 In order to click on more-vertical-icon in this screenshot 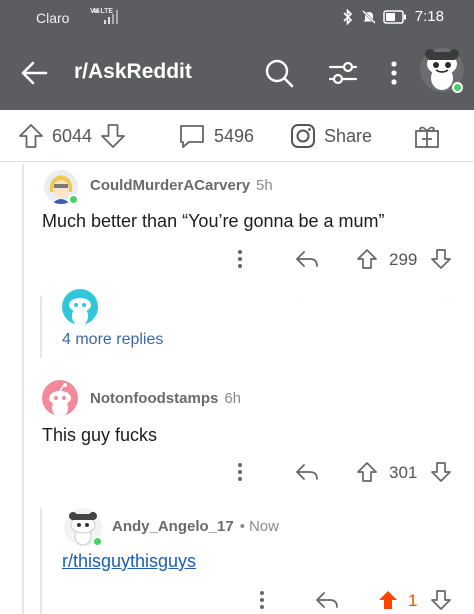, I will do `click(394, 73)`.